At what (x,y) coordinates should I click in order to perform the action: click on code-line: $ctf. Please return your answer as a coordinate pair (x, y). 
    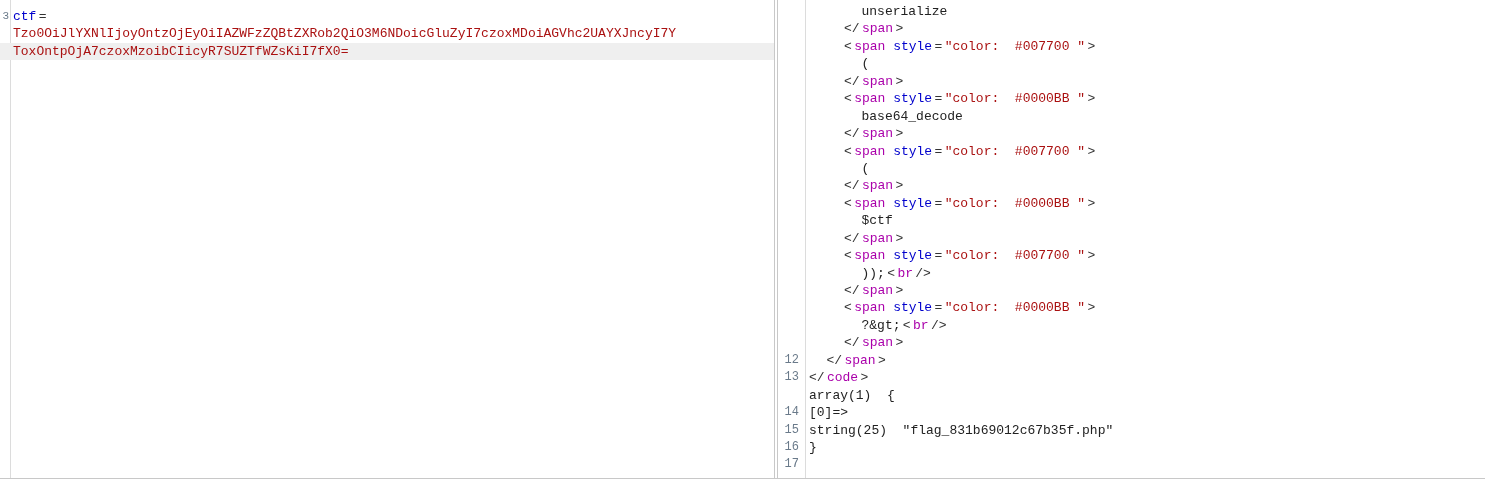
    Looking at the image, I should click on (877, 221).